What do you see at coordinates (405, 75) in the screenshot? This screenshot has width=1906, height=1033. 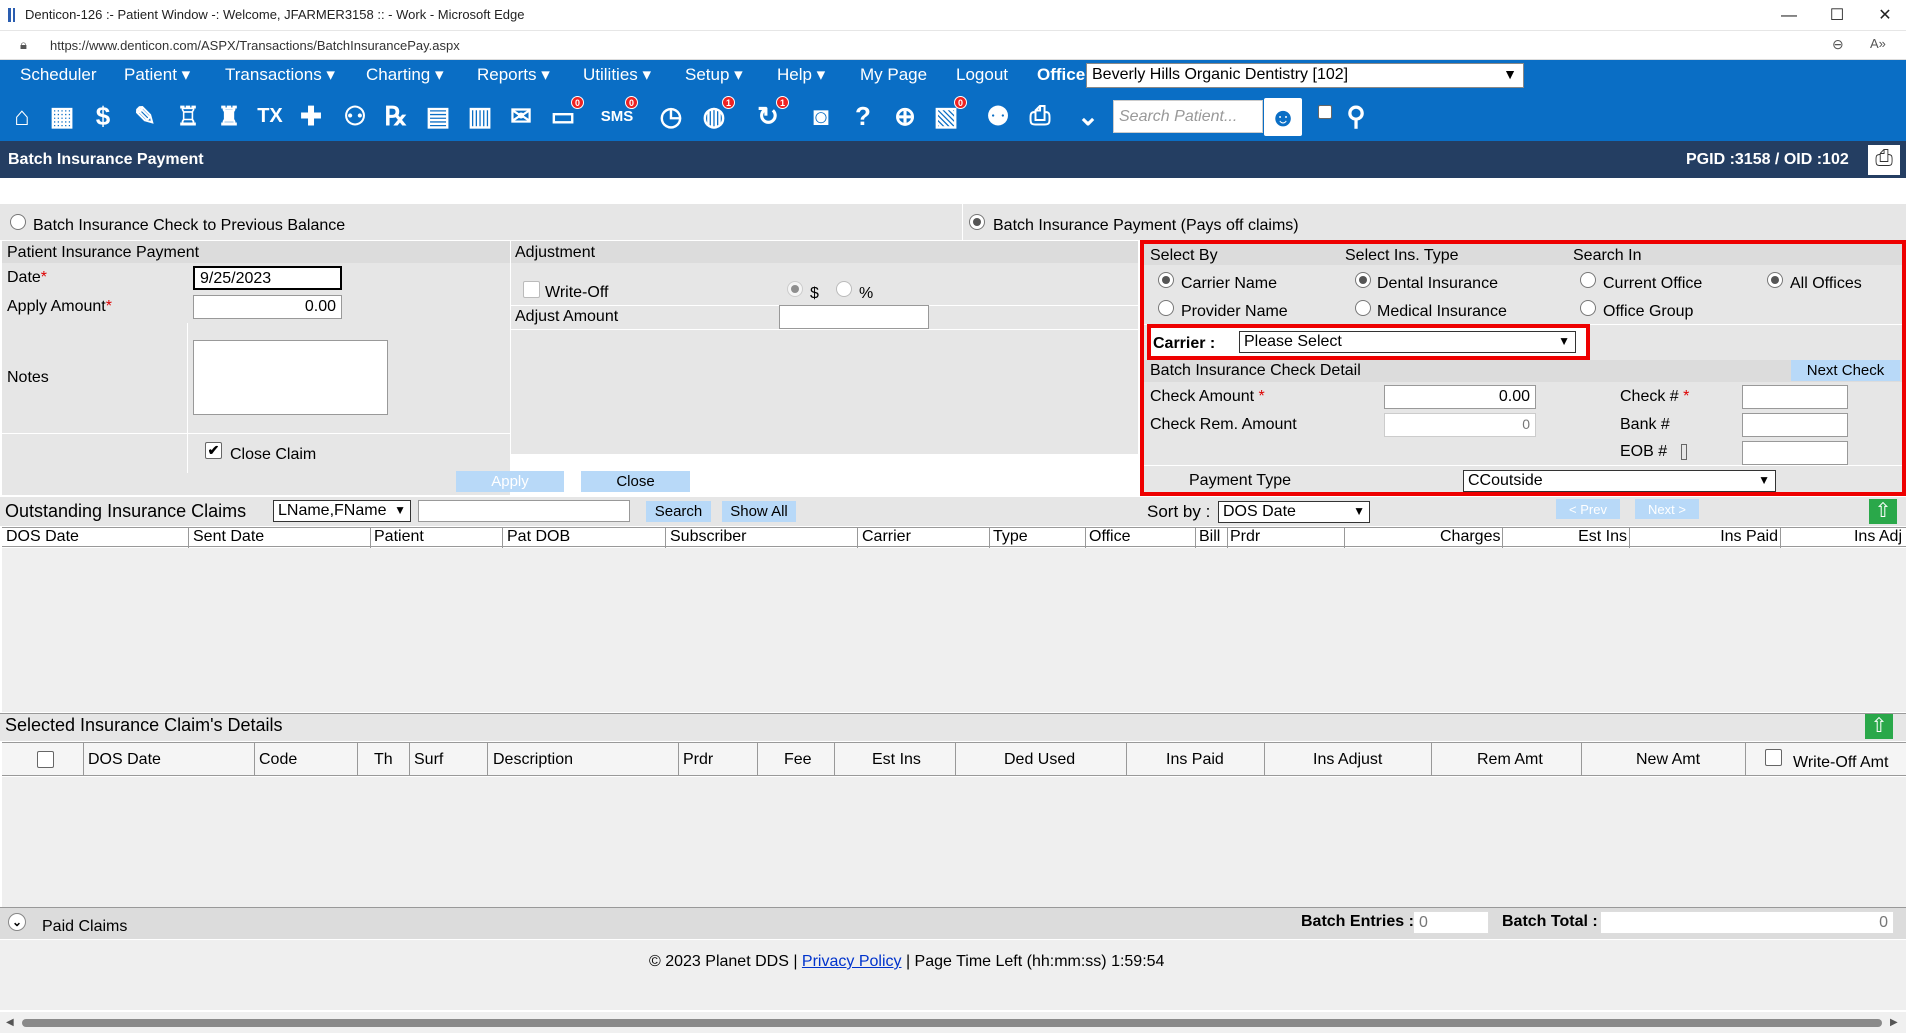 I see `menu-charting: Charting ▾` at bounding box center [405, 75].